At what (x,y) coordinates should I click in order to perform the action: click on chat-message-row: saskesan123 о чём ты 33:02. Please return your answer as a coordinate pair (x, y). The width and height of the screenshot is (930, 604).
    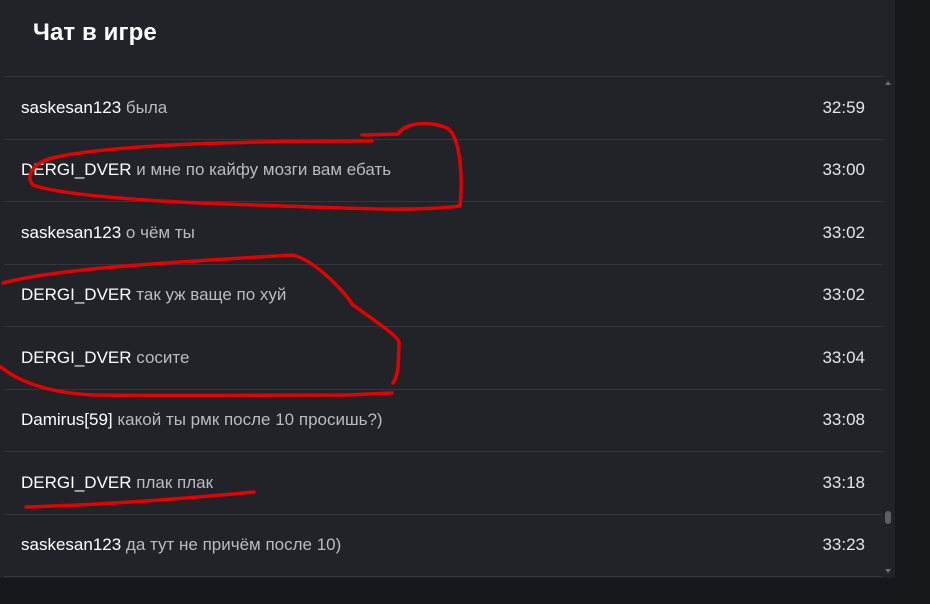
    Looking at the image, I should click on (443, 233).